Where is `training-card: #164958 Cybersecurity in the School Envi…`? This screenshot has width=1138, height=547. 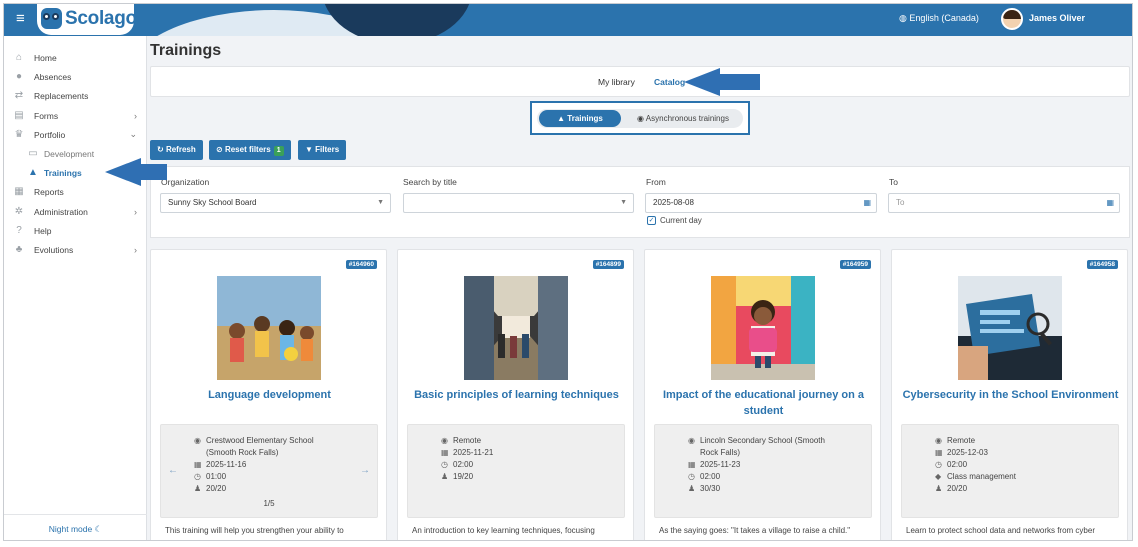 training-card: #164958 Cybersecurity in the School Envi… is located at coordinates (1009, 394).